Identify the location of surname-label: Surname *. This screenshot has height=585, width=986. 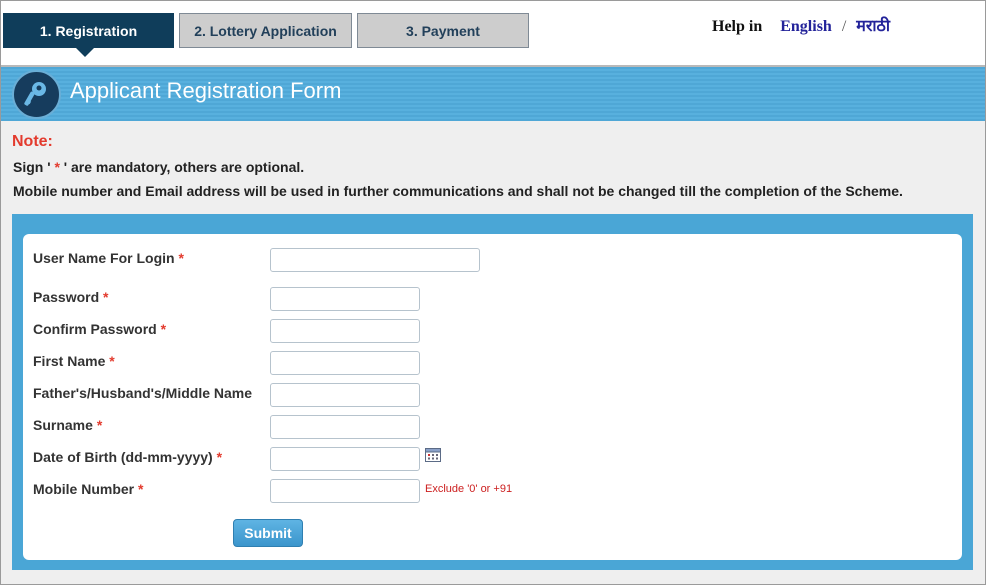
(68, 425).